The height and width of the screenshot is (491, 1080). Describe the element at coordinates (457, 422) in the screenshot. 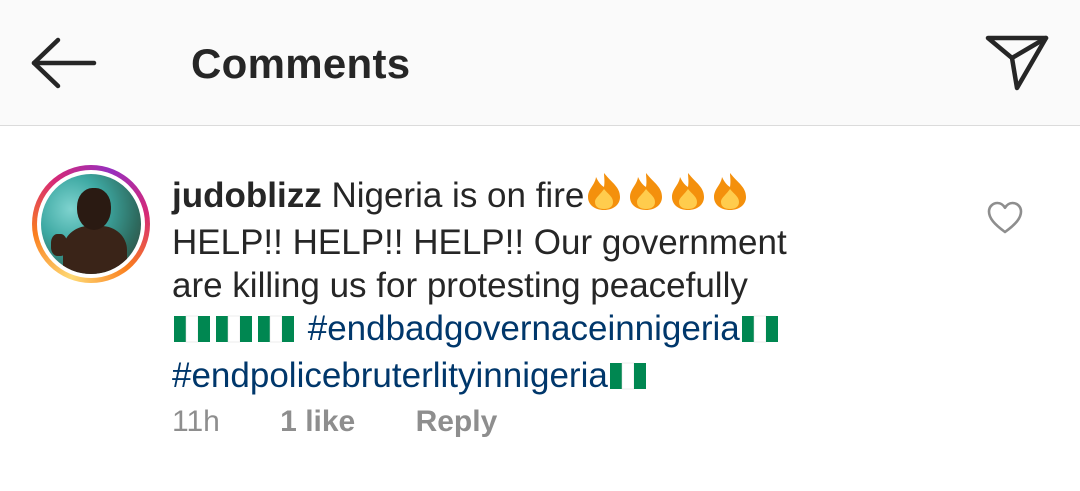

I see `reply-button: Reply` at that location.